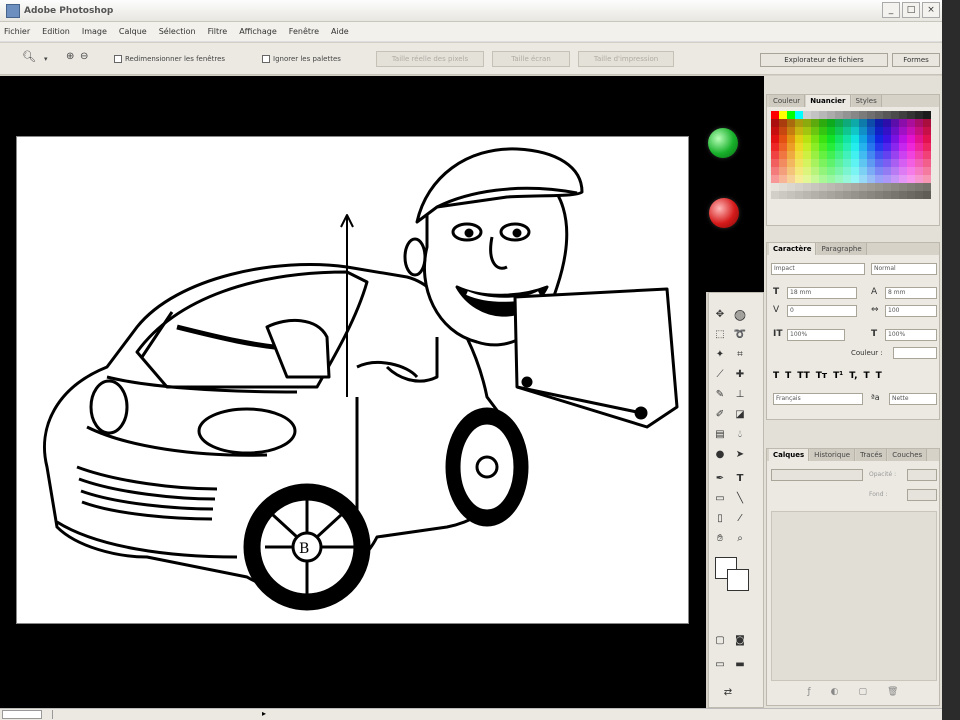 Image resolution: width=960 pixels, height=720 pixels. Describe the element at coordinates (740, 335) in the screenshot. I see `lasso-icon: ➰` at that location.